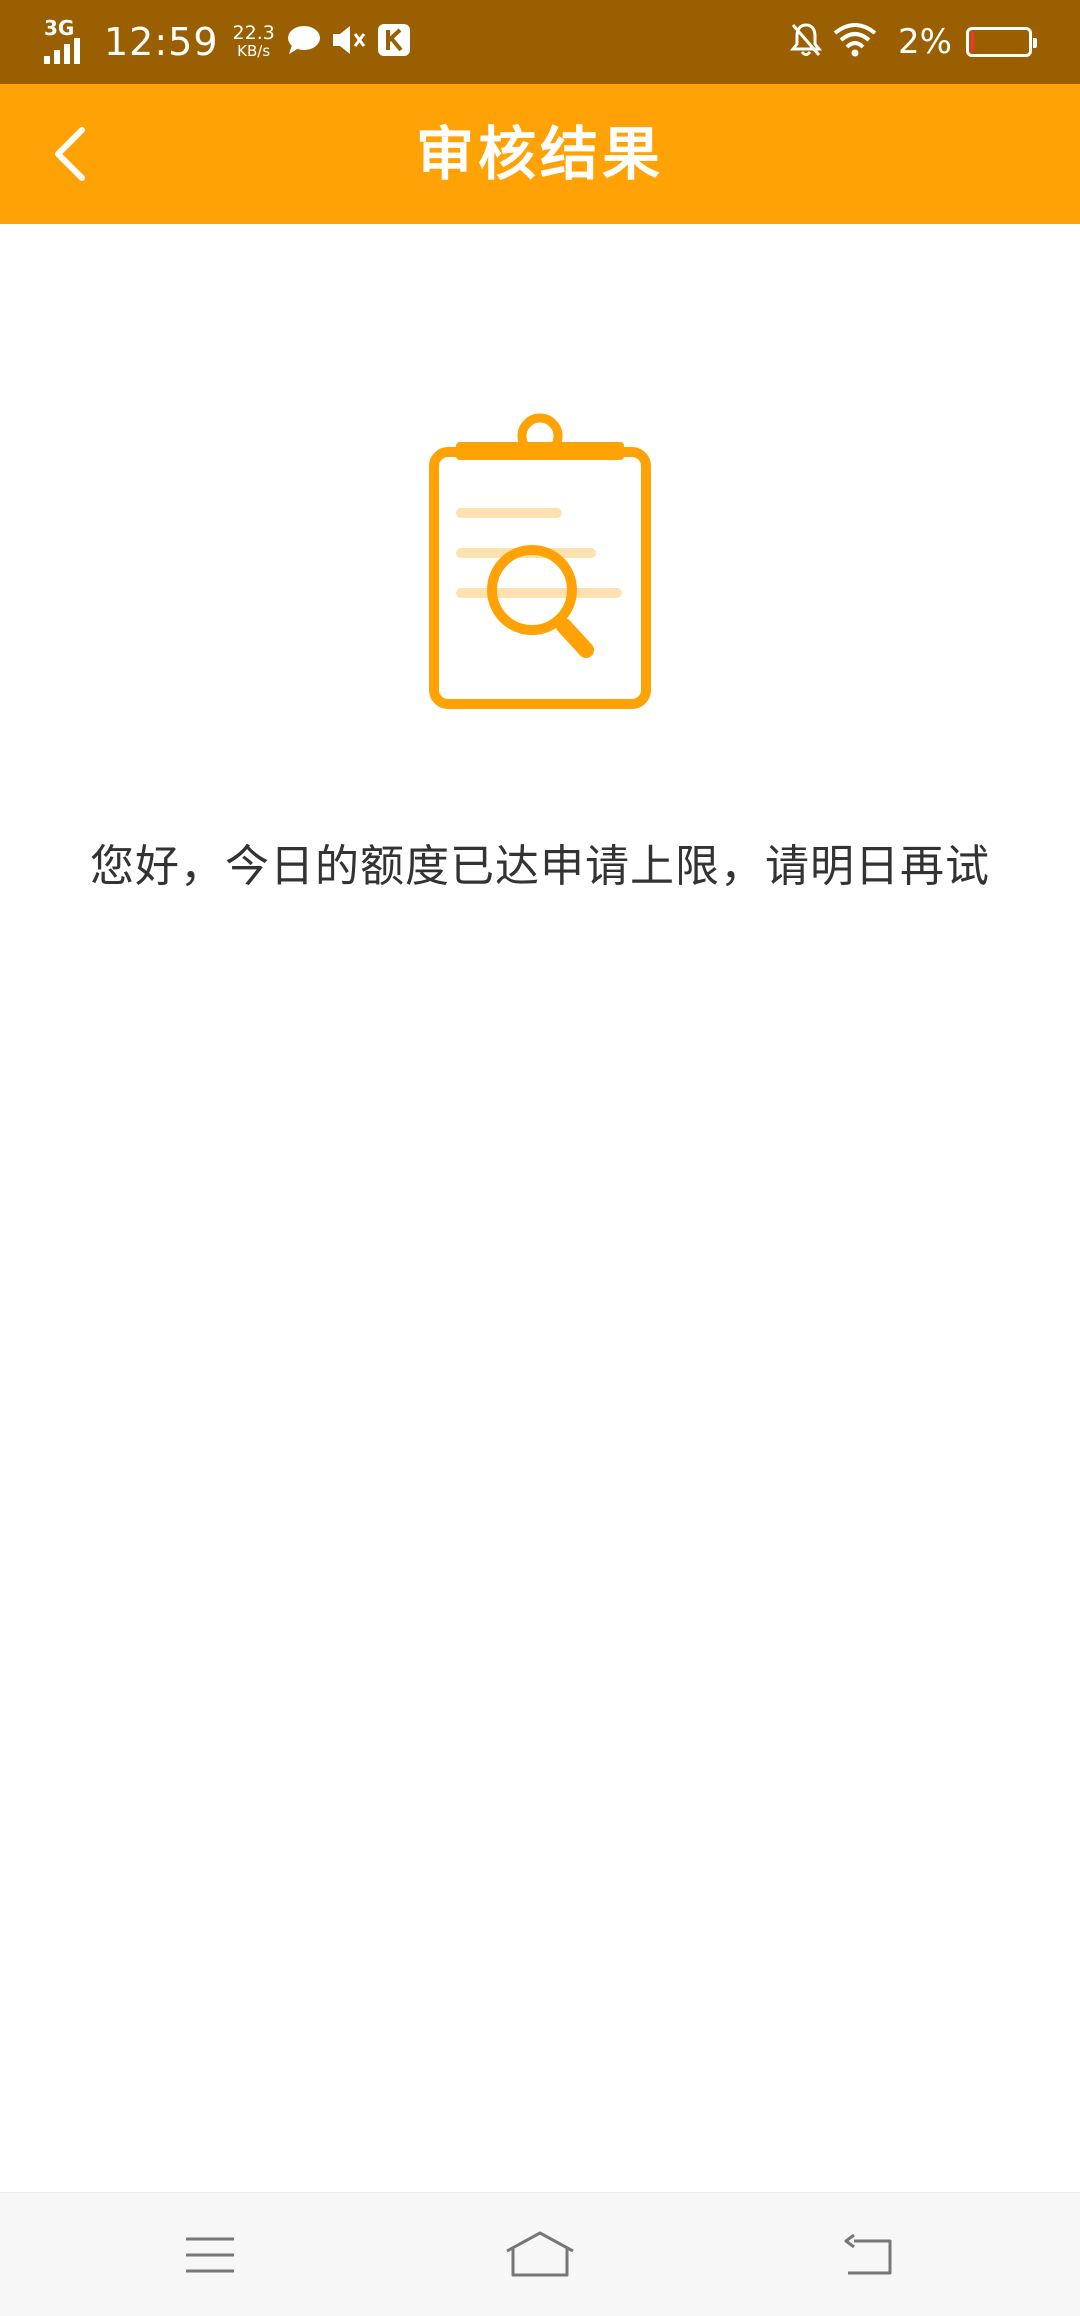  What do you see at coordinates (253, 33) in the screenshot?
I see `speed-value: 22.3` at bounding box center [253, 33].